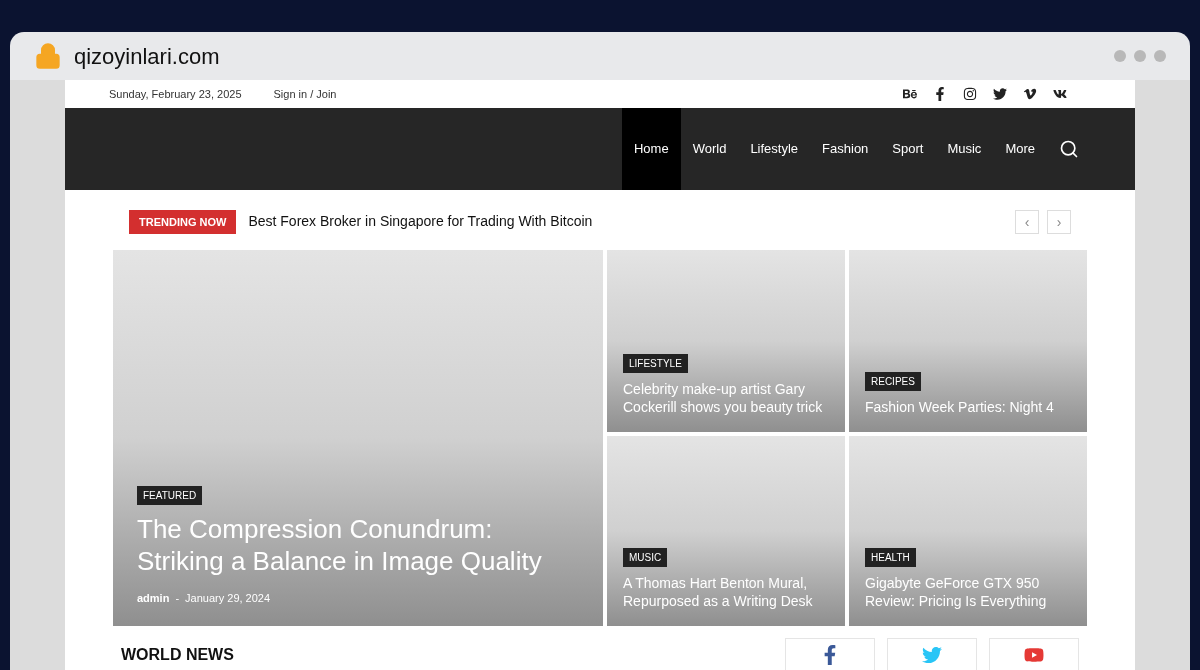 The width and height of the screenshot is (1200, 670). I want to click on nav-item: Fashion, so click(845, 149).